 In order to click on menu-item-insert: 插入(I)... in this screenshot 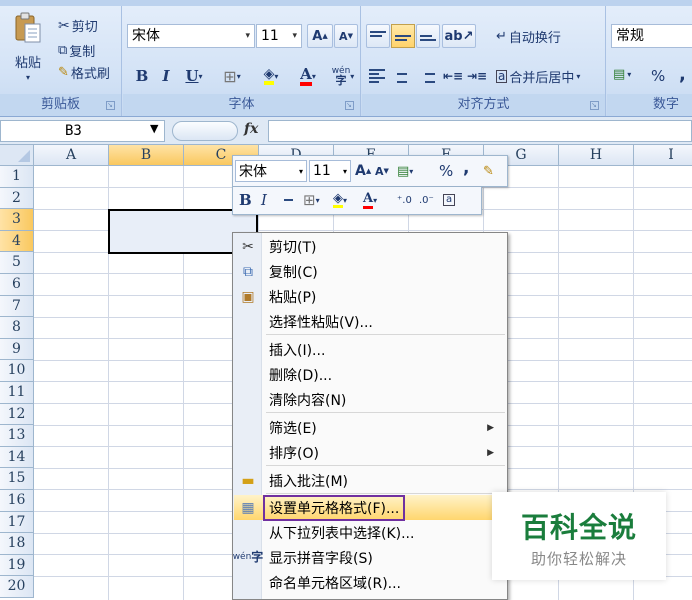, I will do `click(370, 349)`.